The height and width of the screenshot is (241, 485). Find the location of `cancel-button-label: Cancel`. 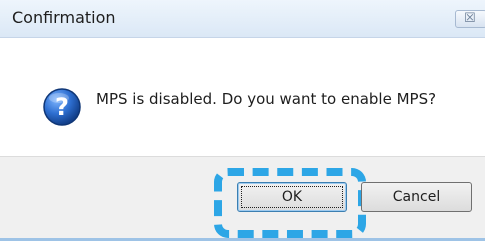

cancel-button-label: Cancel is located at coordinates (416, 197).